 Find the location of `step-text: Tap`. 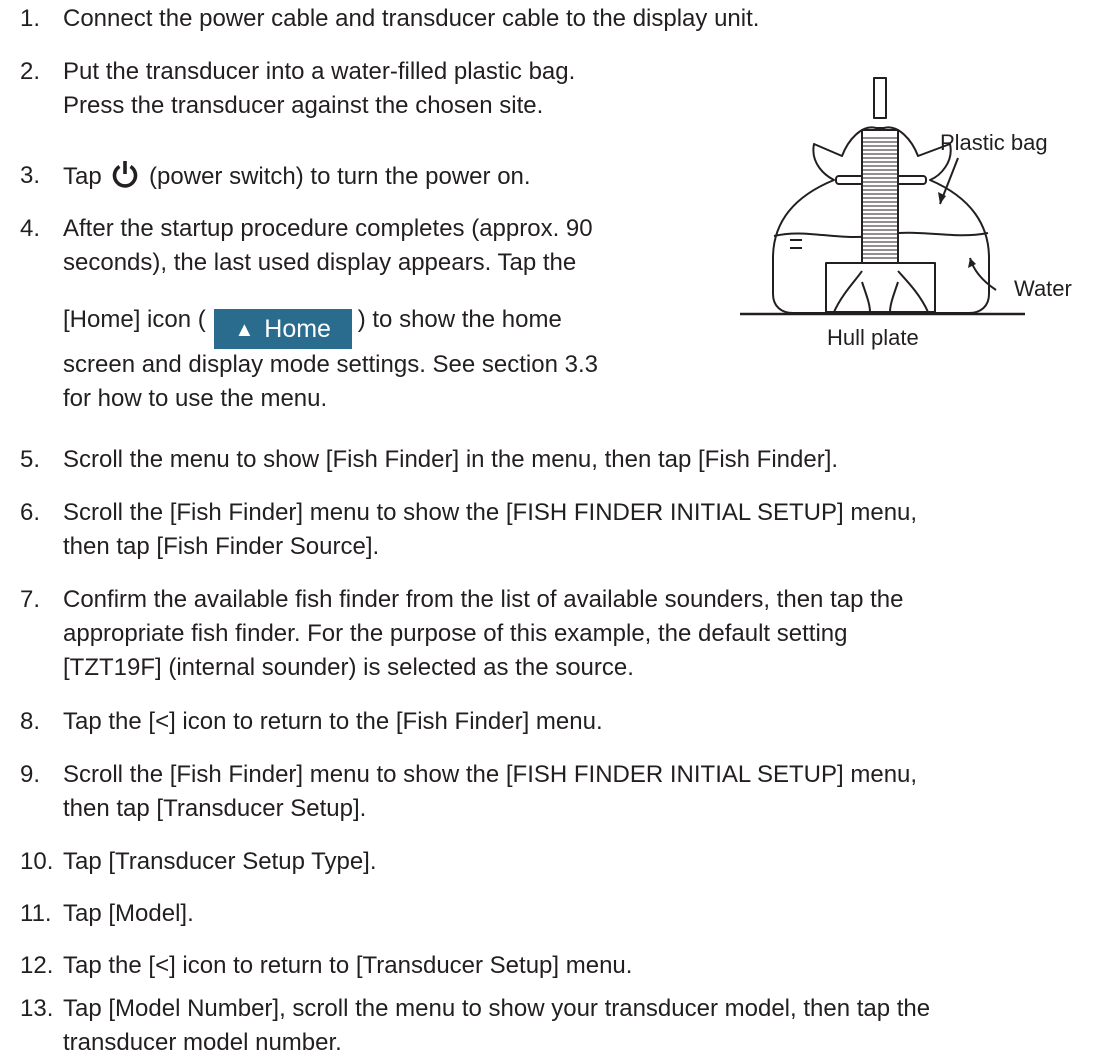

step-text: Tap is located at coordinates (82, 176).